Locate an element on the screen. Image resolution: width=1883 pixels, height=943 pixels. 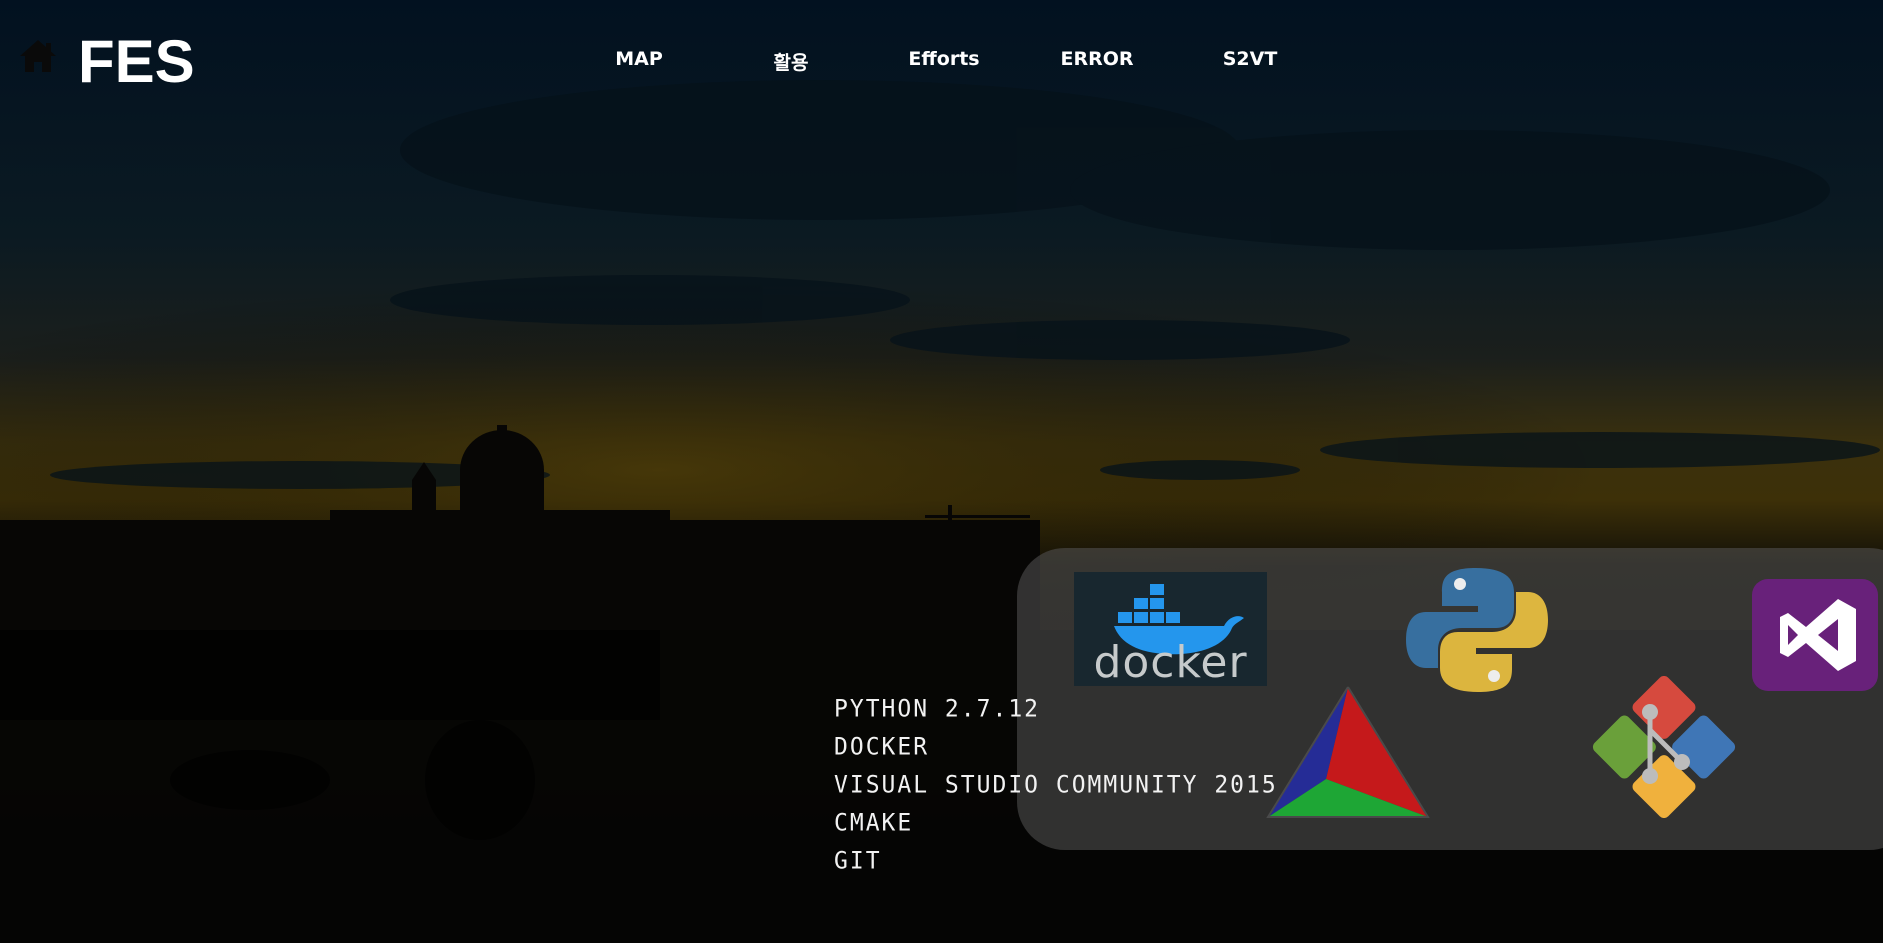
nav-item-efforts: Efforts is located at coordinates (943, 59).